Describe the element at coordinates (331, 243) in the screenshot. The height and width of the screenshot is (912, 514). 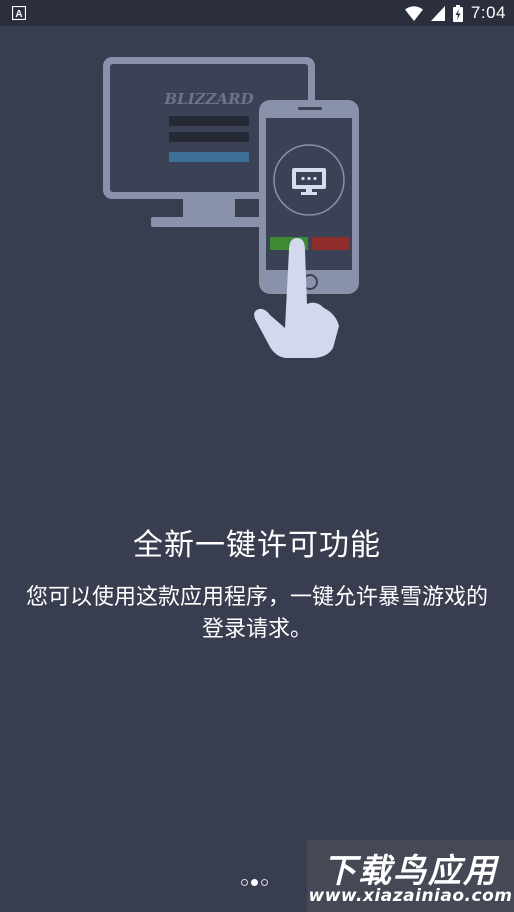
I see `deny-button-graphic` at that location.